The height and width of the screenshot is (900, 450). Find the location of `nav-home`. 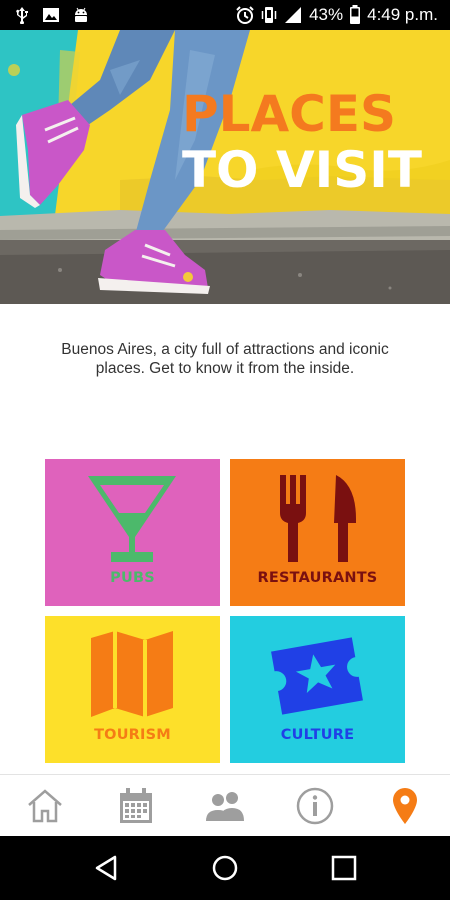

nav-home is located at coordinates (45, 806).